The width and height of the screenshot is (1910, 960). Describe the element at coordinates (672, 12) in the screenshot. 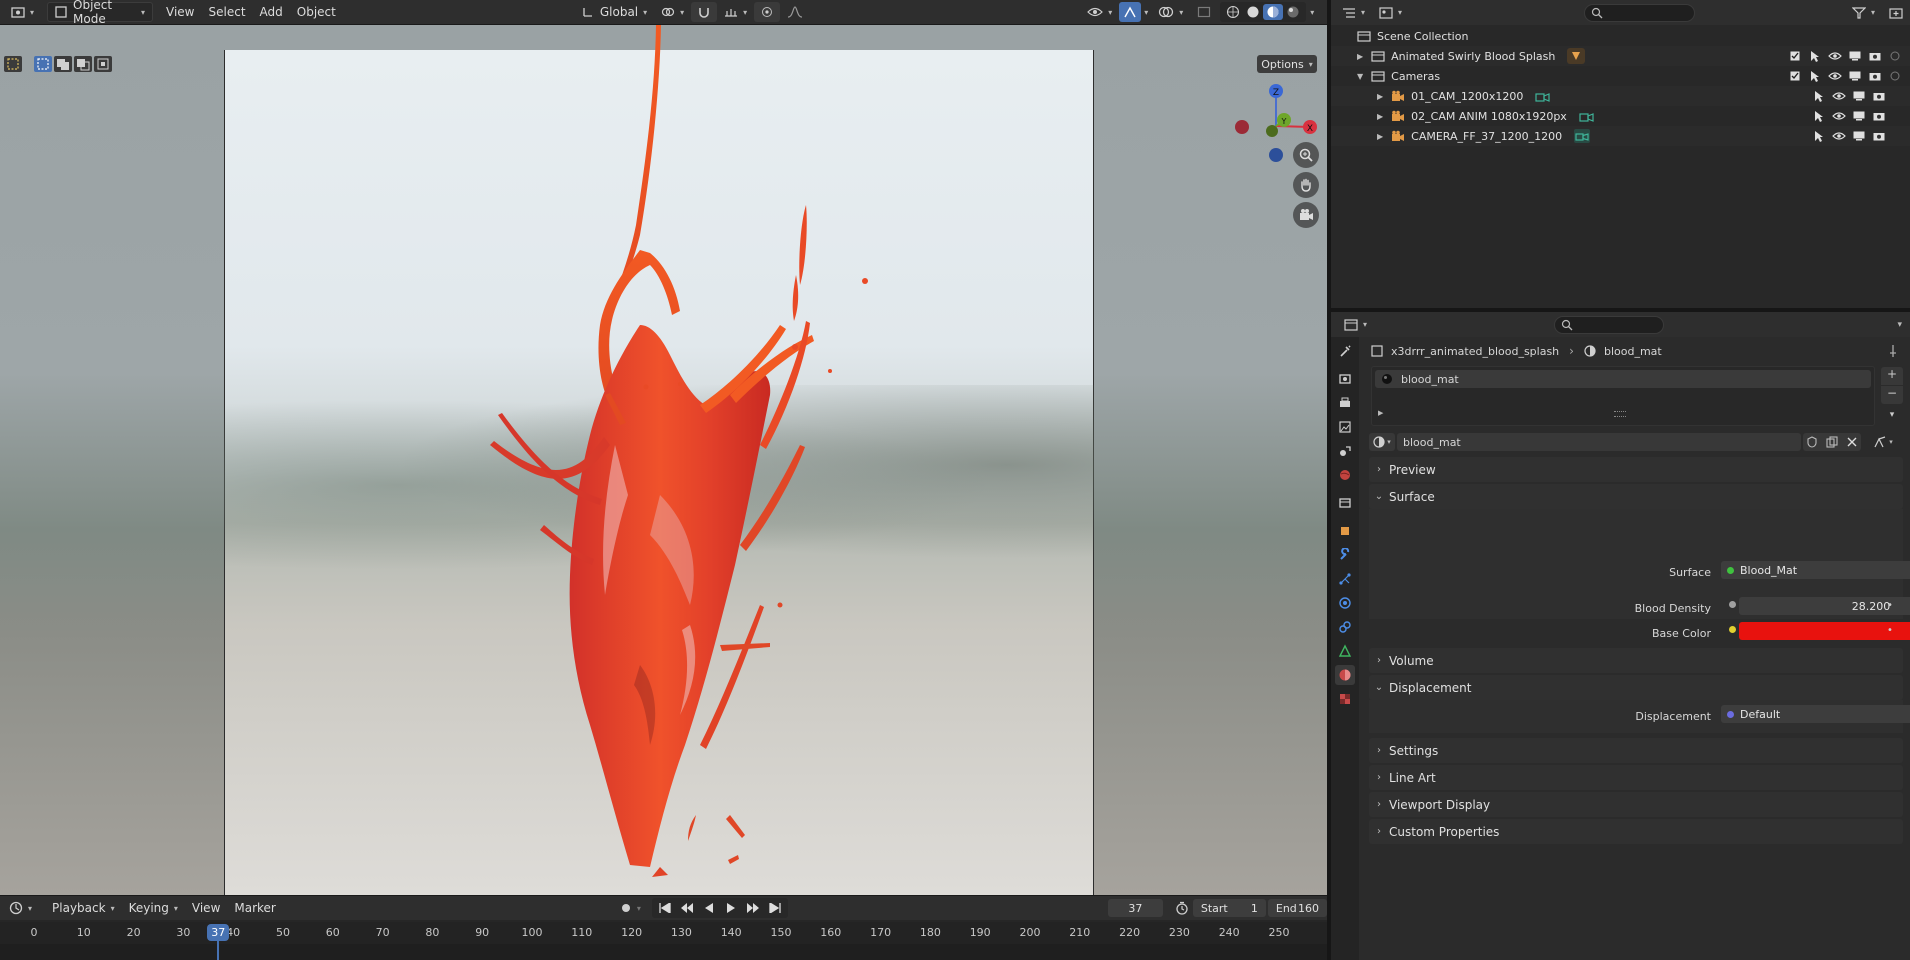

I see `pivot-dropdown: ▾` at that location.